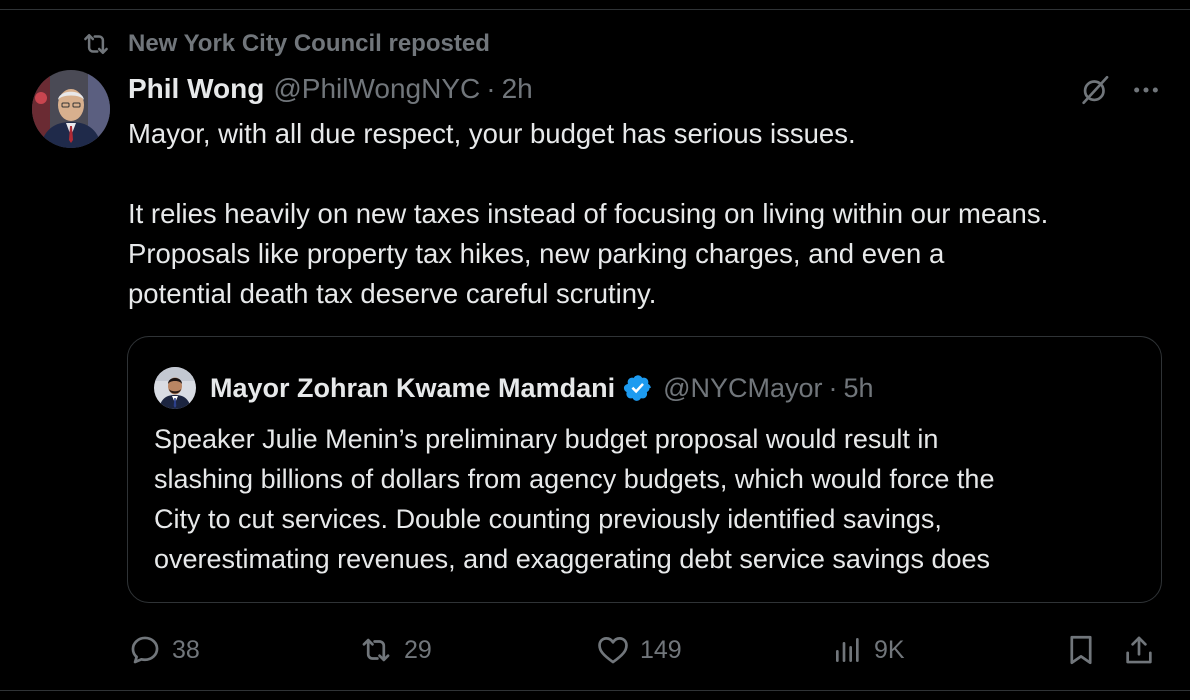 This screenshot has height=700, width=1190. I want to click on author-name: Phil Wong, so click(196, 89).